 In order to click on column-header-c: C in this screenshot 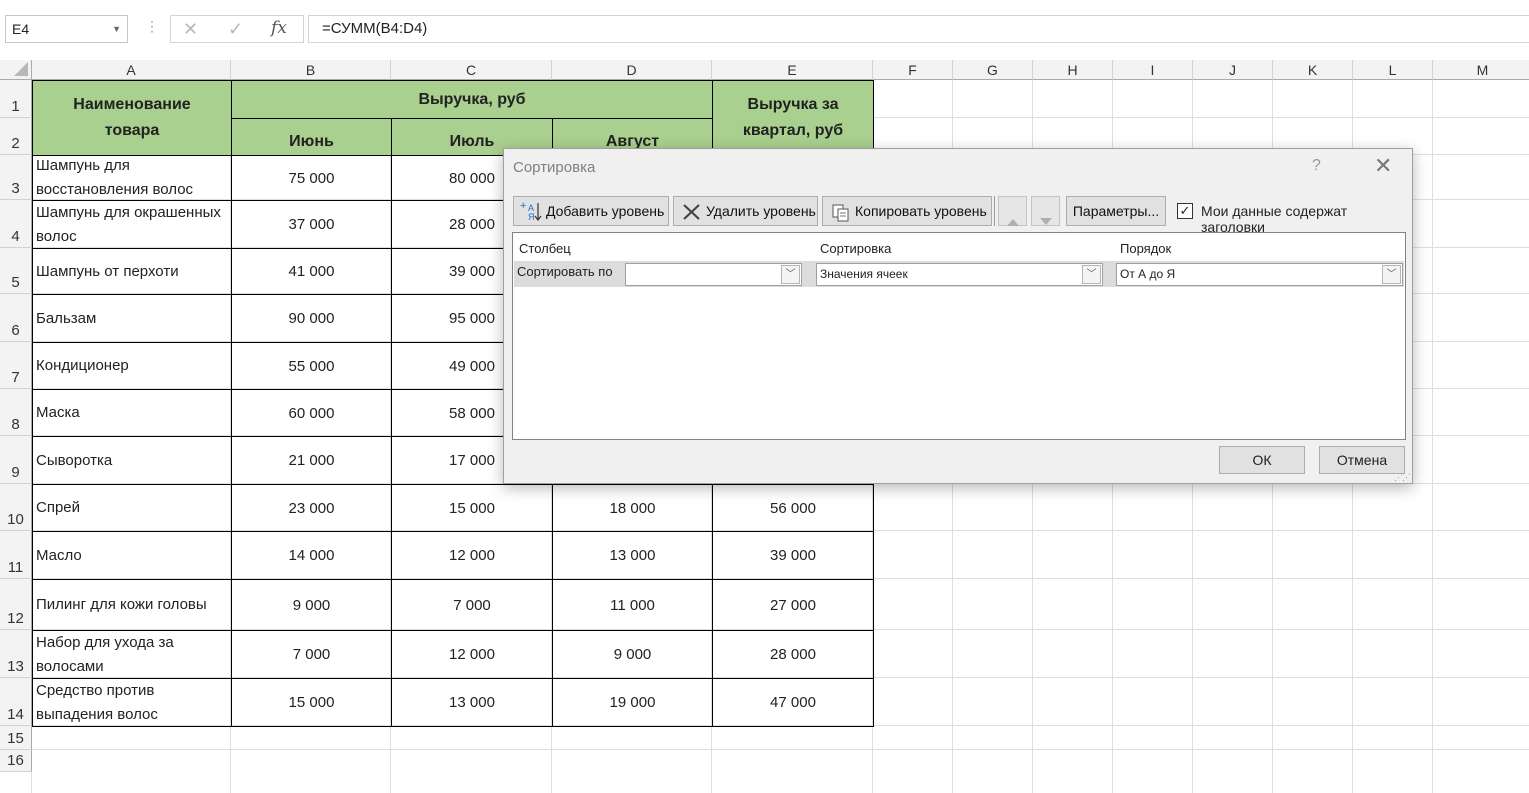, I will do `click(471, 70)`.